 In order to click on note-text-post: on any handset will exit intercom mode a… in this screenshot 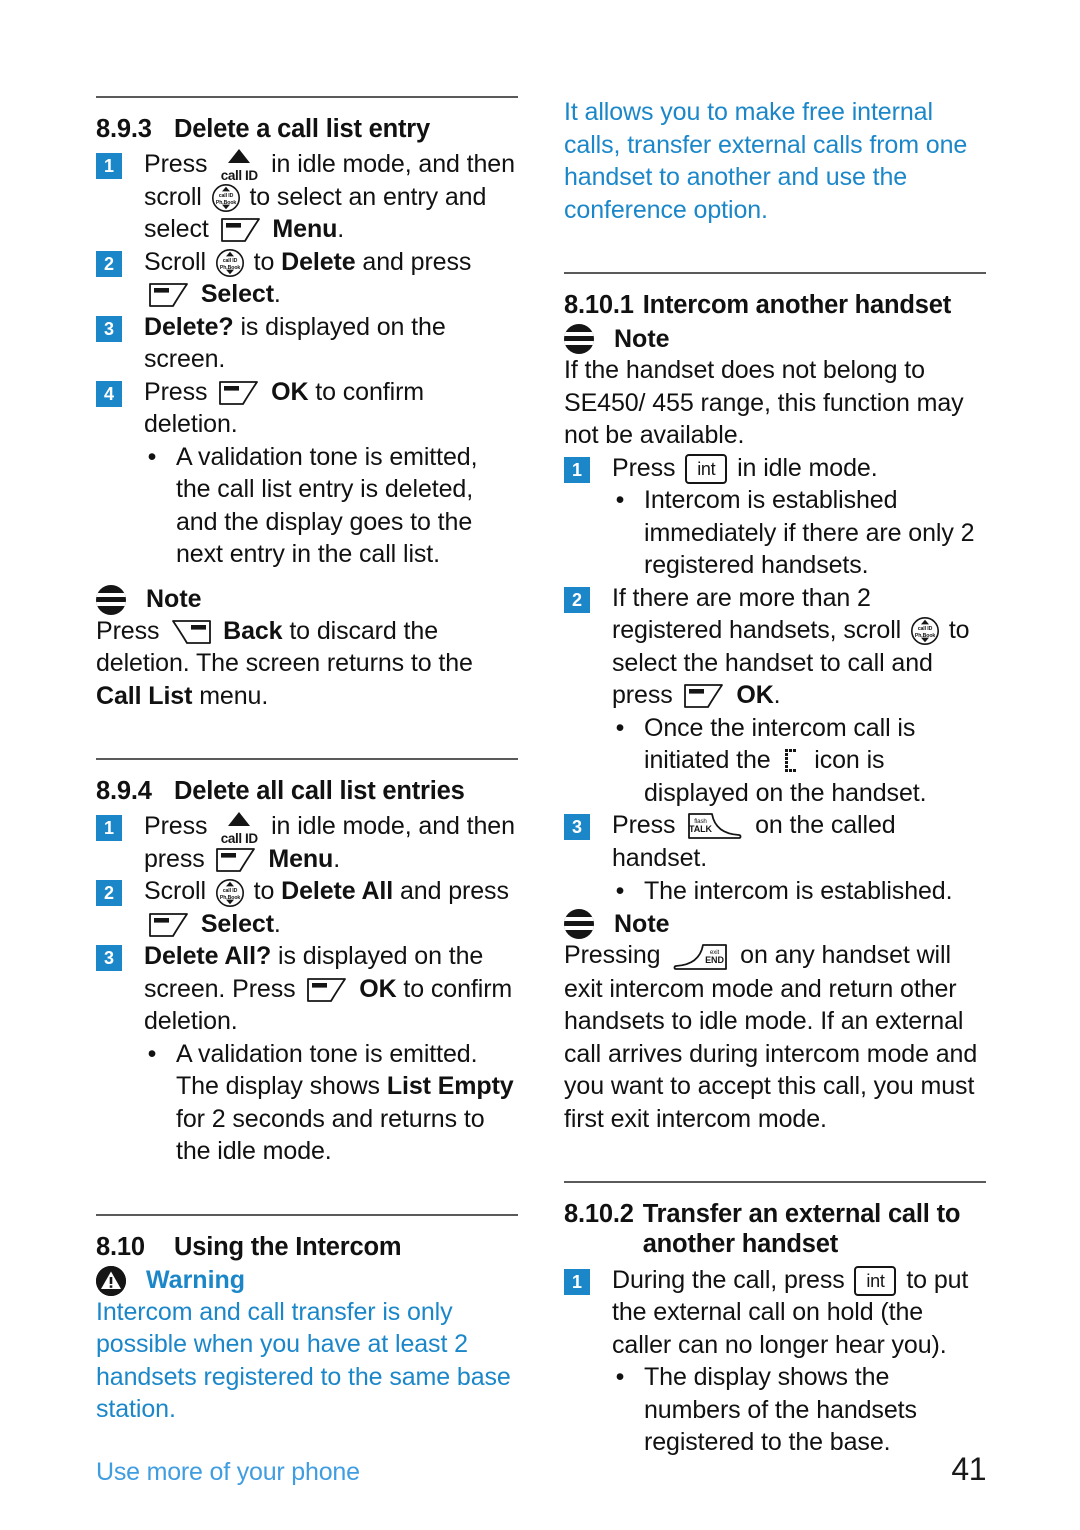, I will do `click(771, 1037)`.